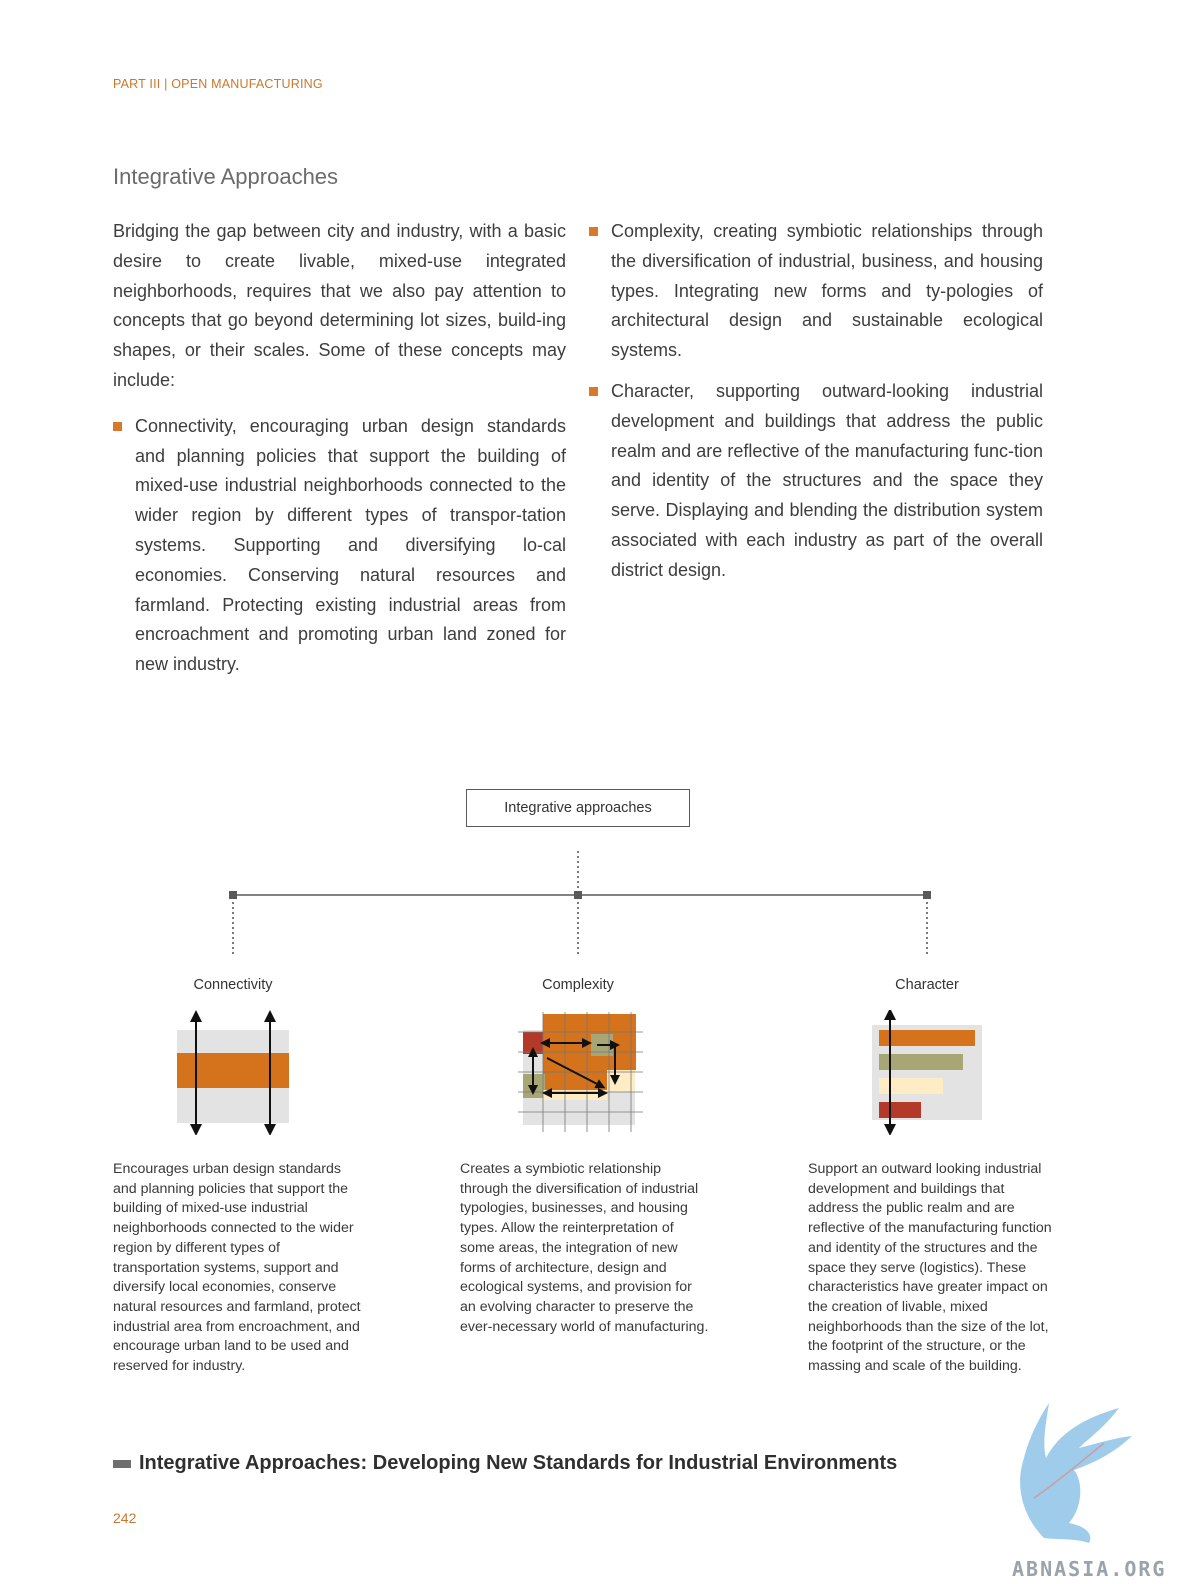 The width and height of the screenshot is (1188, 1584). Describe the element at coordinates (233, 1072) in the screenshot. I see `connectivity-icon` at that location.